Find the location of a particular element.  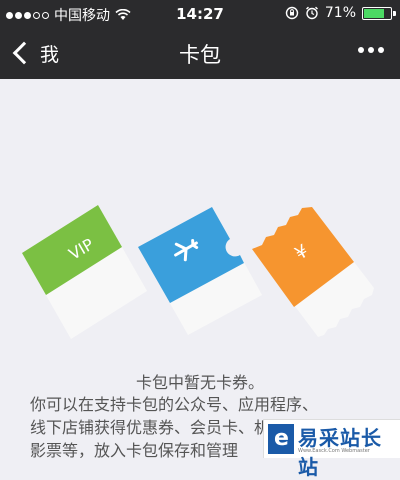

nav-bar: 我 卡包 is located at coordinates (200, 53).